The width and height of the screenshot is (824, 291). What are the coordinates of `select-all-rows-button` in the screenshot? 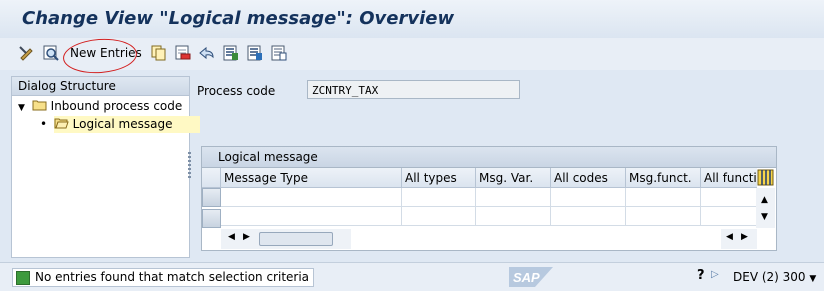 It's located at (211, 178).